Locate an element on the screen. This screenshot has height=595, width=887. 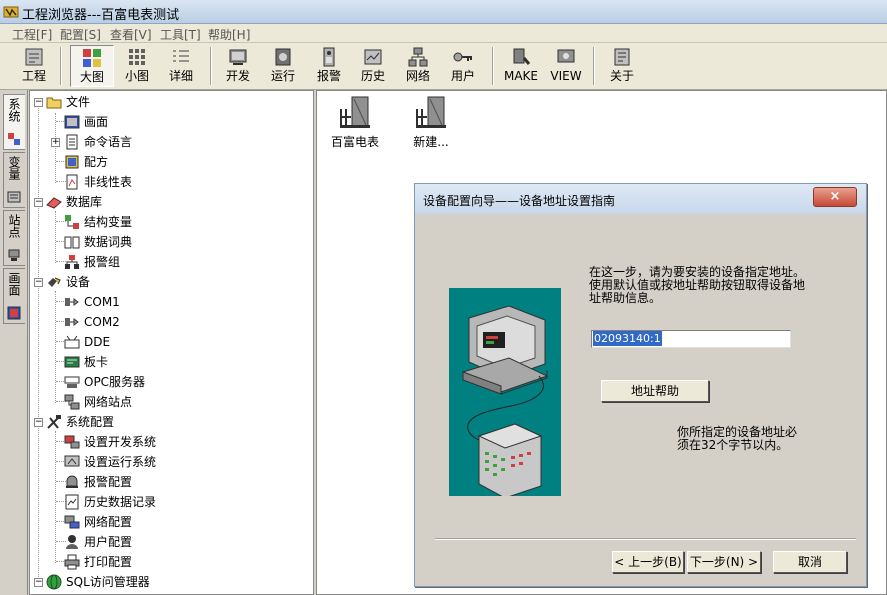
recipe-icon is located at coordinates (72, 162).